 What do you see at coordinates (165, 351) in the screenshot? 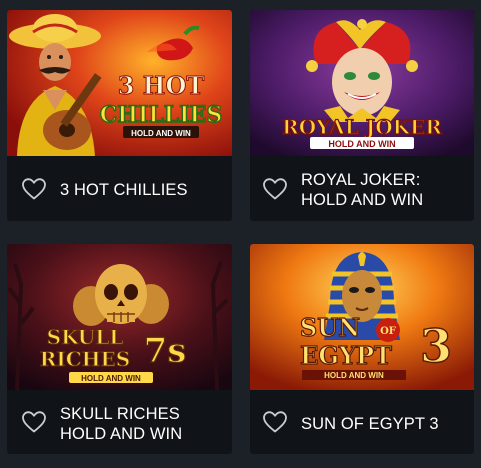
I see `logo-num: 7s` at bounding box center [165, 351].